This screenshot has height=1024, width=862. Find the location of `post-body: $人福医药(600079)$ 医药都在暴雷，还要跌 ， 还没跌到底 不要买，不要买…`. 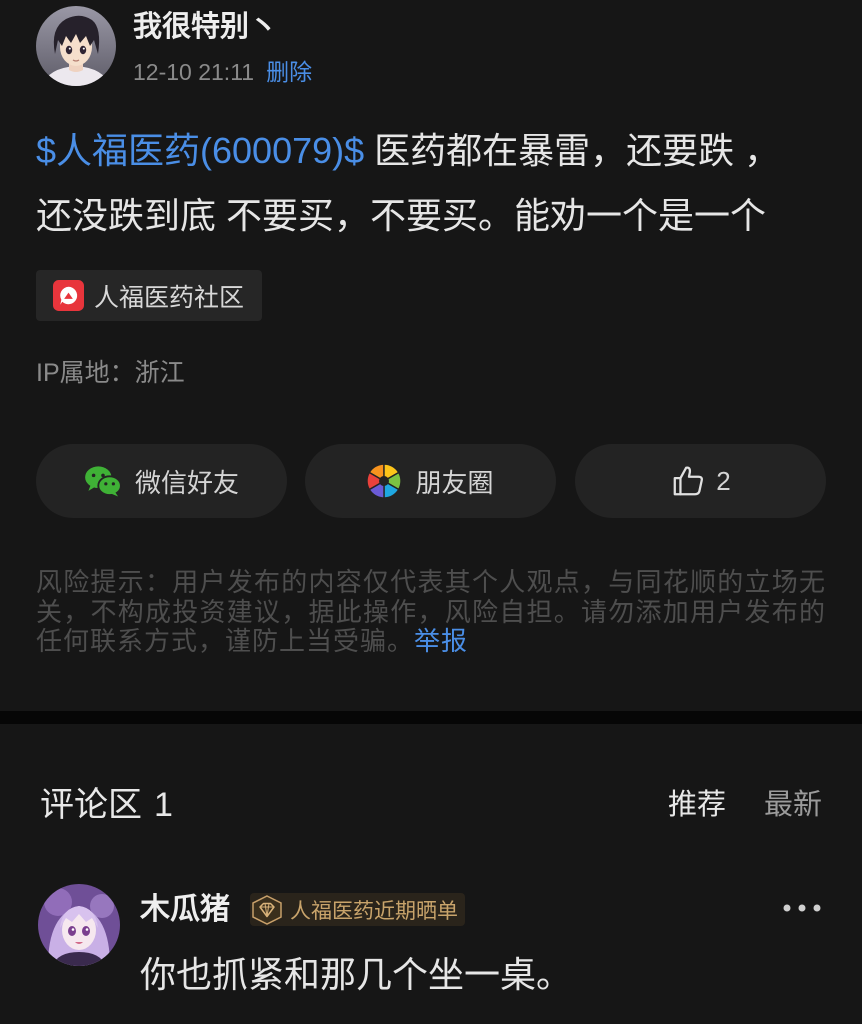

post-body: $人福医药(600079)$ 医药都在暴雷，还要跌 ， 还没跌到底 不要买，不要买… is located at coordinates (431, 183).